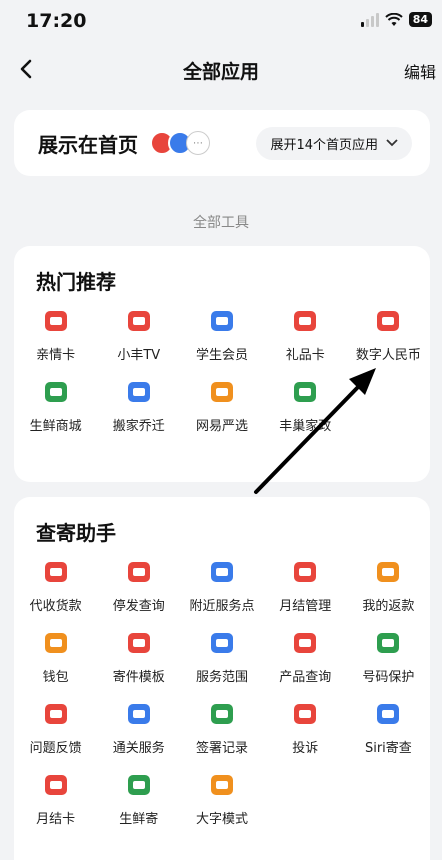 The width and height of the screenshot is (442, 860). I want to click on app-tile-label: 月结管理, so click(305, 606).